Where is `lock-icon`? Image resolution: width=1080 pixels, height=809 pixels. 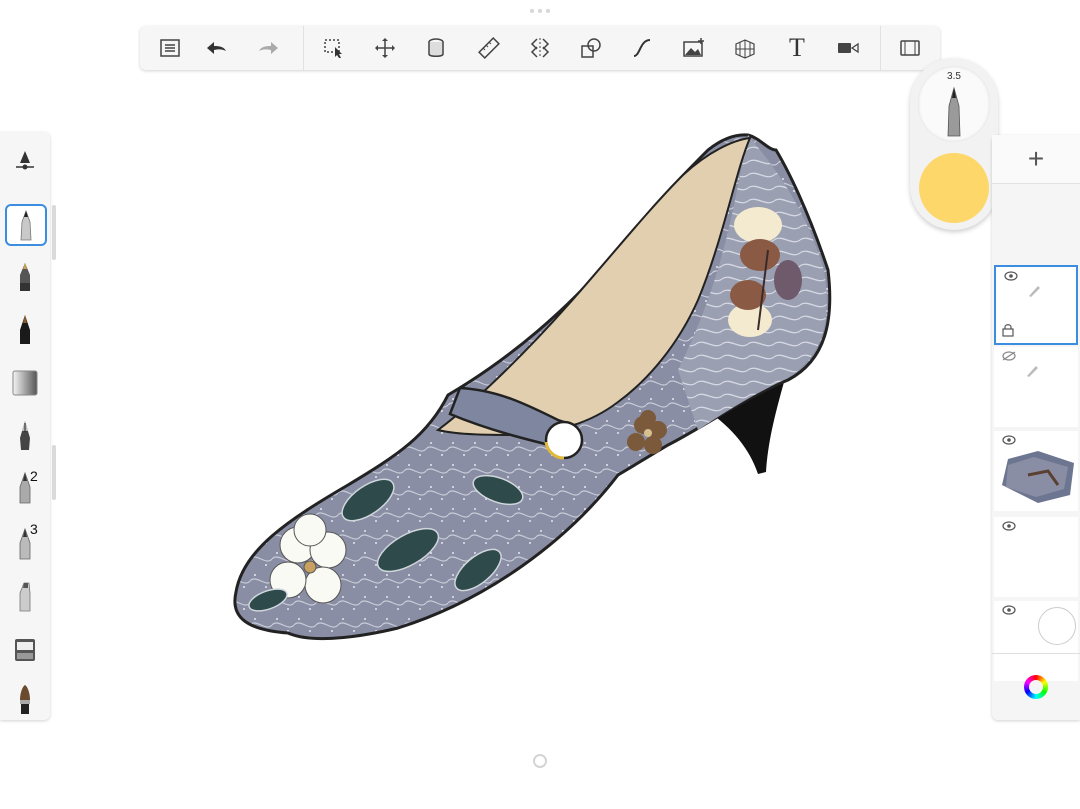 lock-icon is located at coordinates (1008, 330).